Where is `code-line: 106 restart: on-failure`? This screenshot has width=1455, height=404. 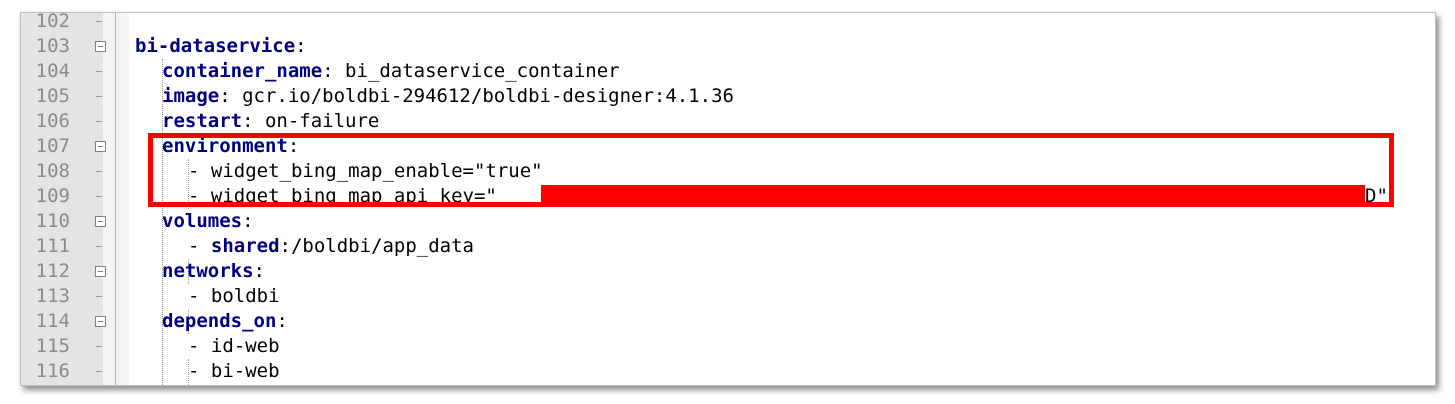
code-line: 106 restart: on-failure is located at coordinates (728, 121).